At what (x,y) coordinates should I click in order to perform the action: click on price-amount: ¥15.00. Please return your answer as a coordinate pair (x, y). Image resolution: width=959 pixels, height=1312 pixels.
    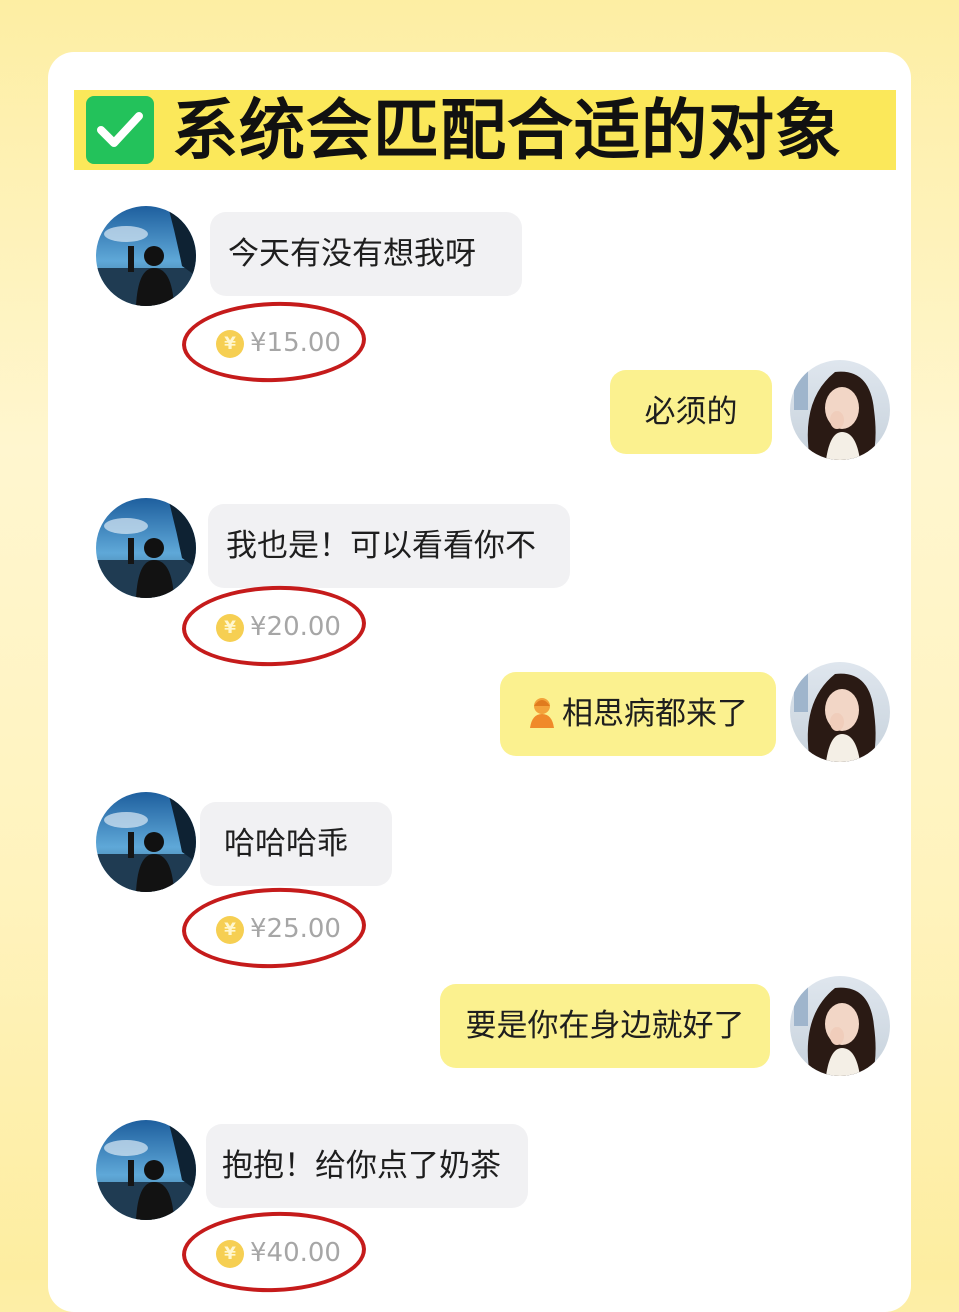
    Looking at the image, I should click on (295, 343).